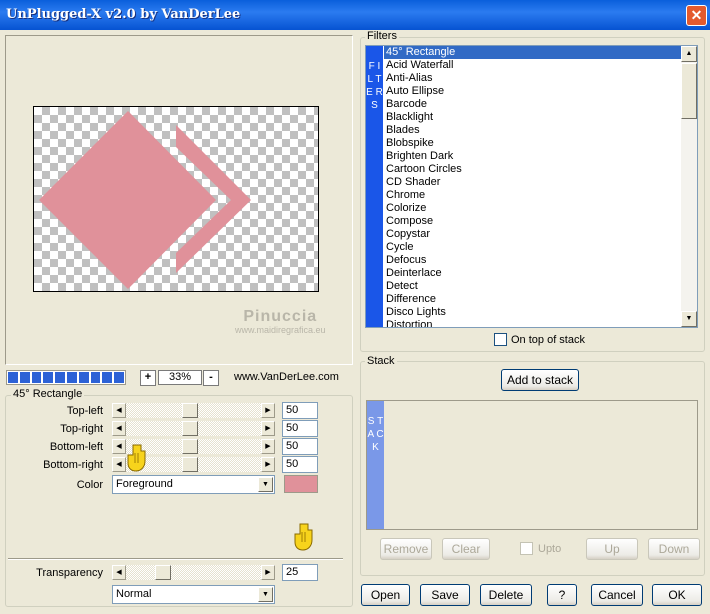 The height and width of the screenshot is (614, 710). What do you see at coordinates (300, 572) in the screenshot?
I see `transparency-value: 25` at bounding box center [300, 572].